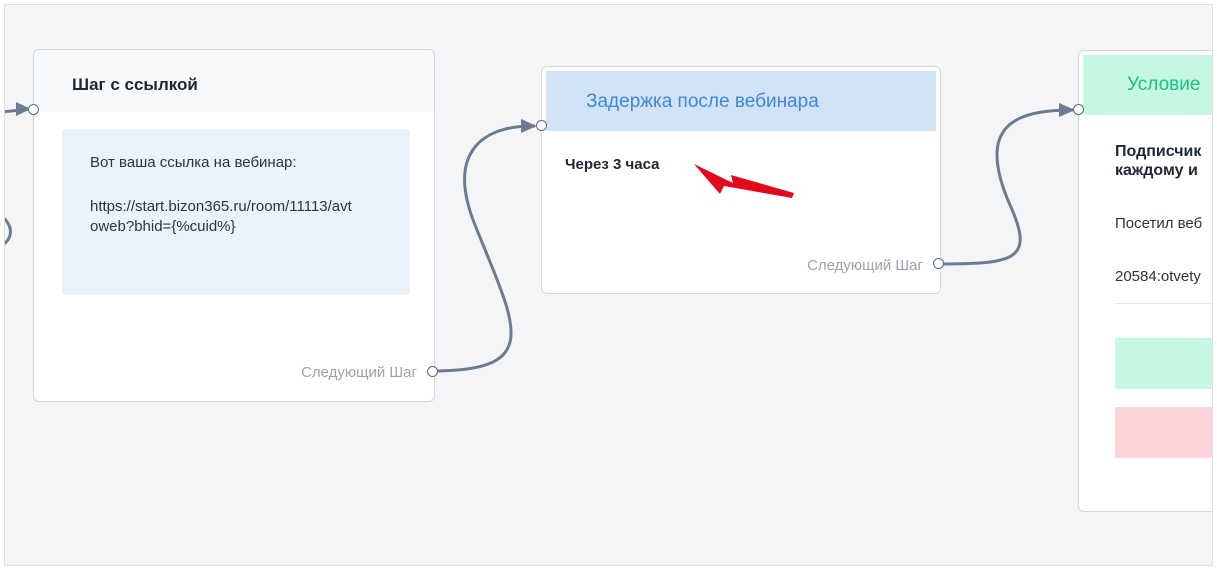  I want to click on wire-link-to-delay, so click(484, 248).